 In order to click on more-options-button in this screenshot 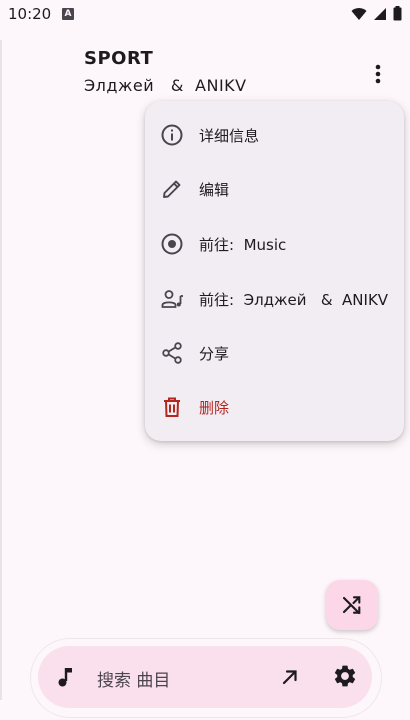, I will do `click(378, 74)`.